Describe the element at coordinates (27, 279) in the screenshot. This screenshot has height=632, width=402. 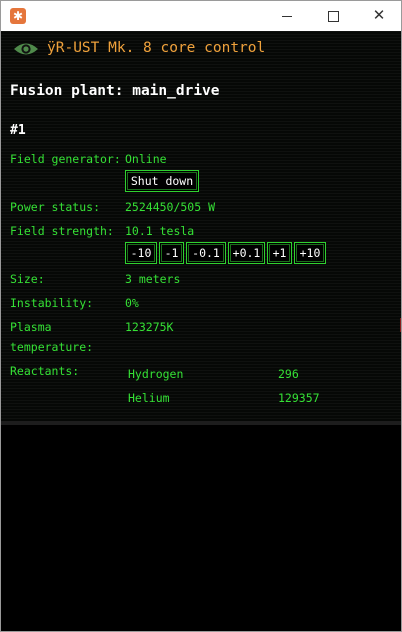
I see `size-label: Size:` at that location.